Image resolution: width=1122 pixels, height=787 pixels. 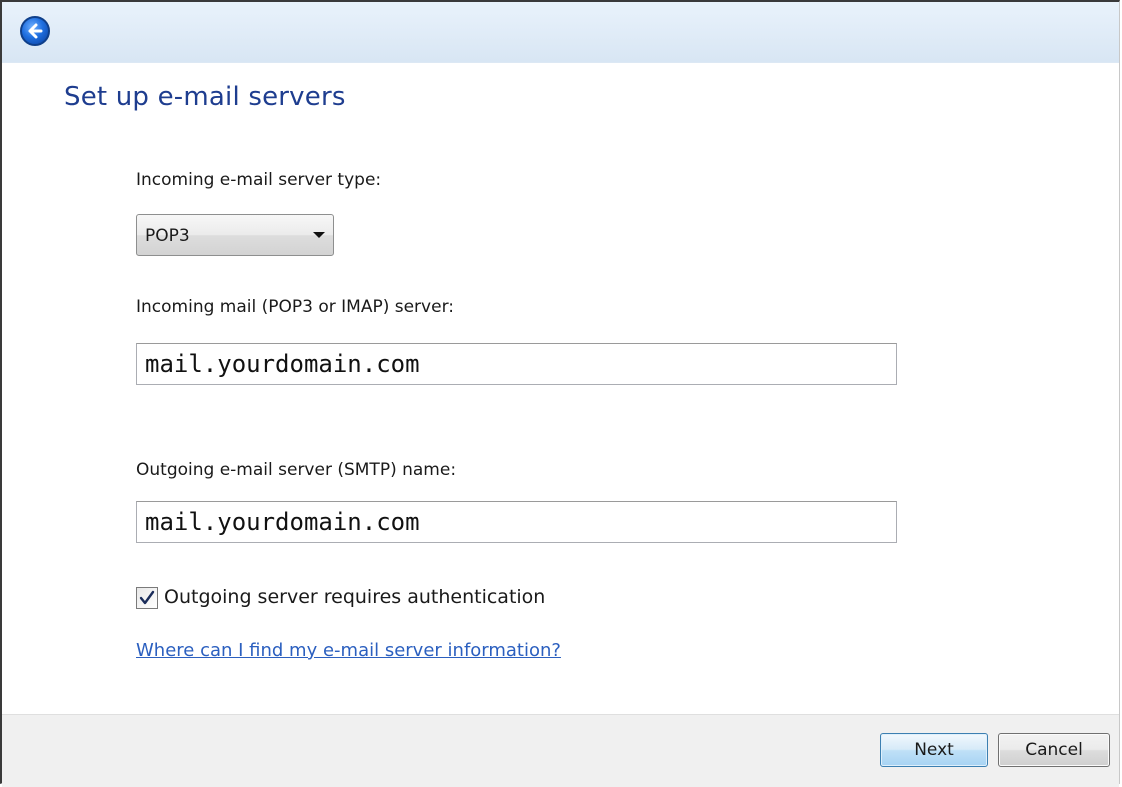 What do you see at coordinates (560, 32) in the screenshot?
I see `title-bar` at bounding box center [560, 32].